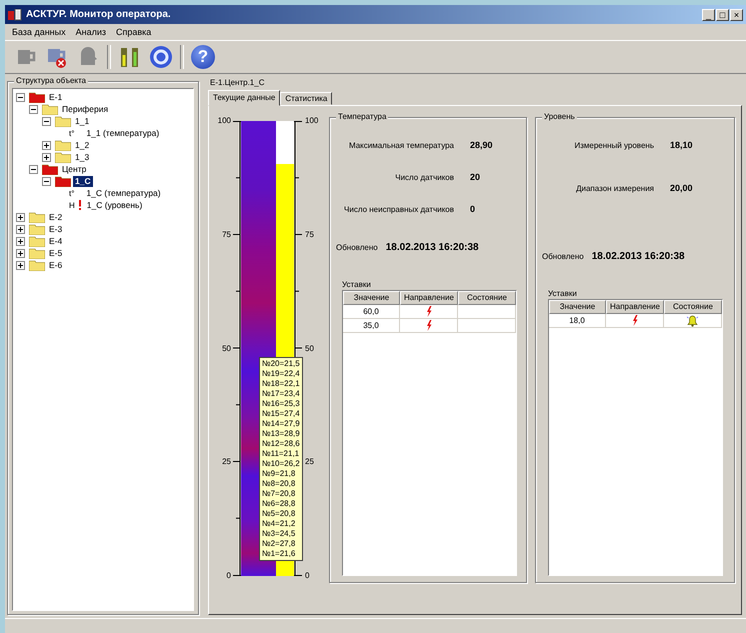  What do you see at coordinates (82, 157) in the screenshot?
I see `tree-item: 1_3` at bounding box center [82, 157].